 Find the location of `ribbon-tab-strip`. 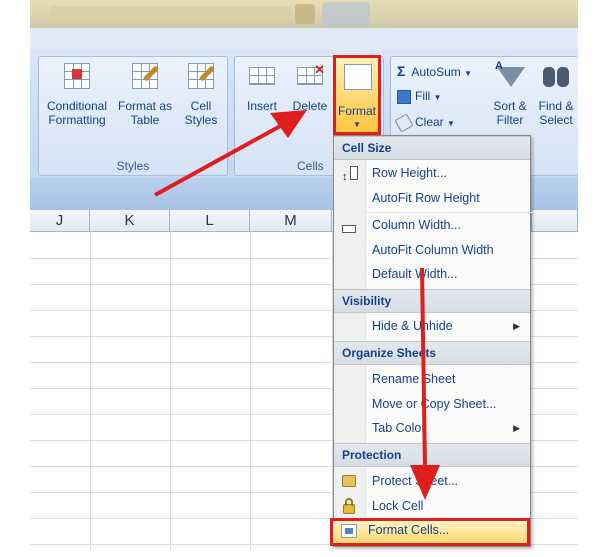

ribbon-tab-strip is located at coordinates (304, 39).